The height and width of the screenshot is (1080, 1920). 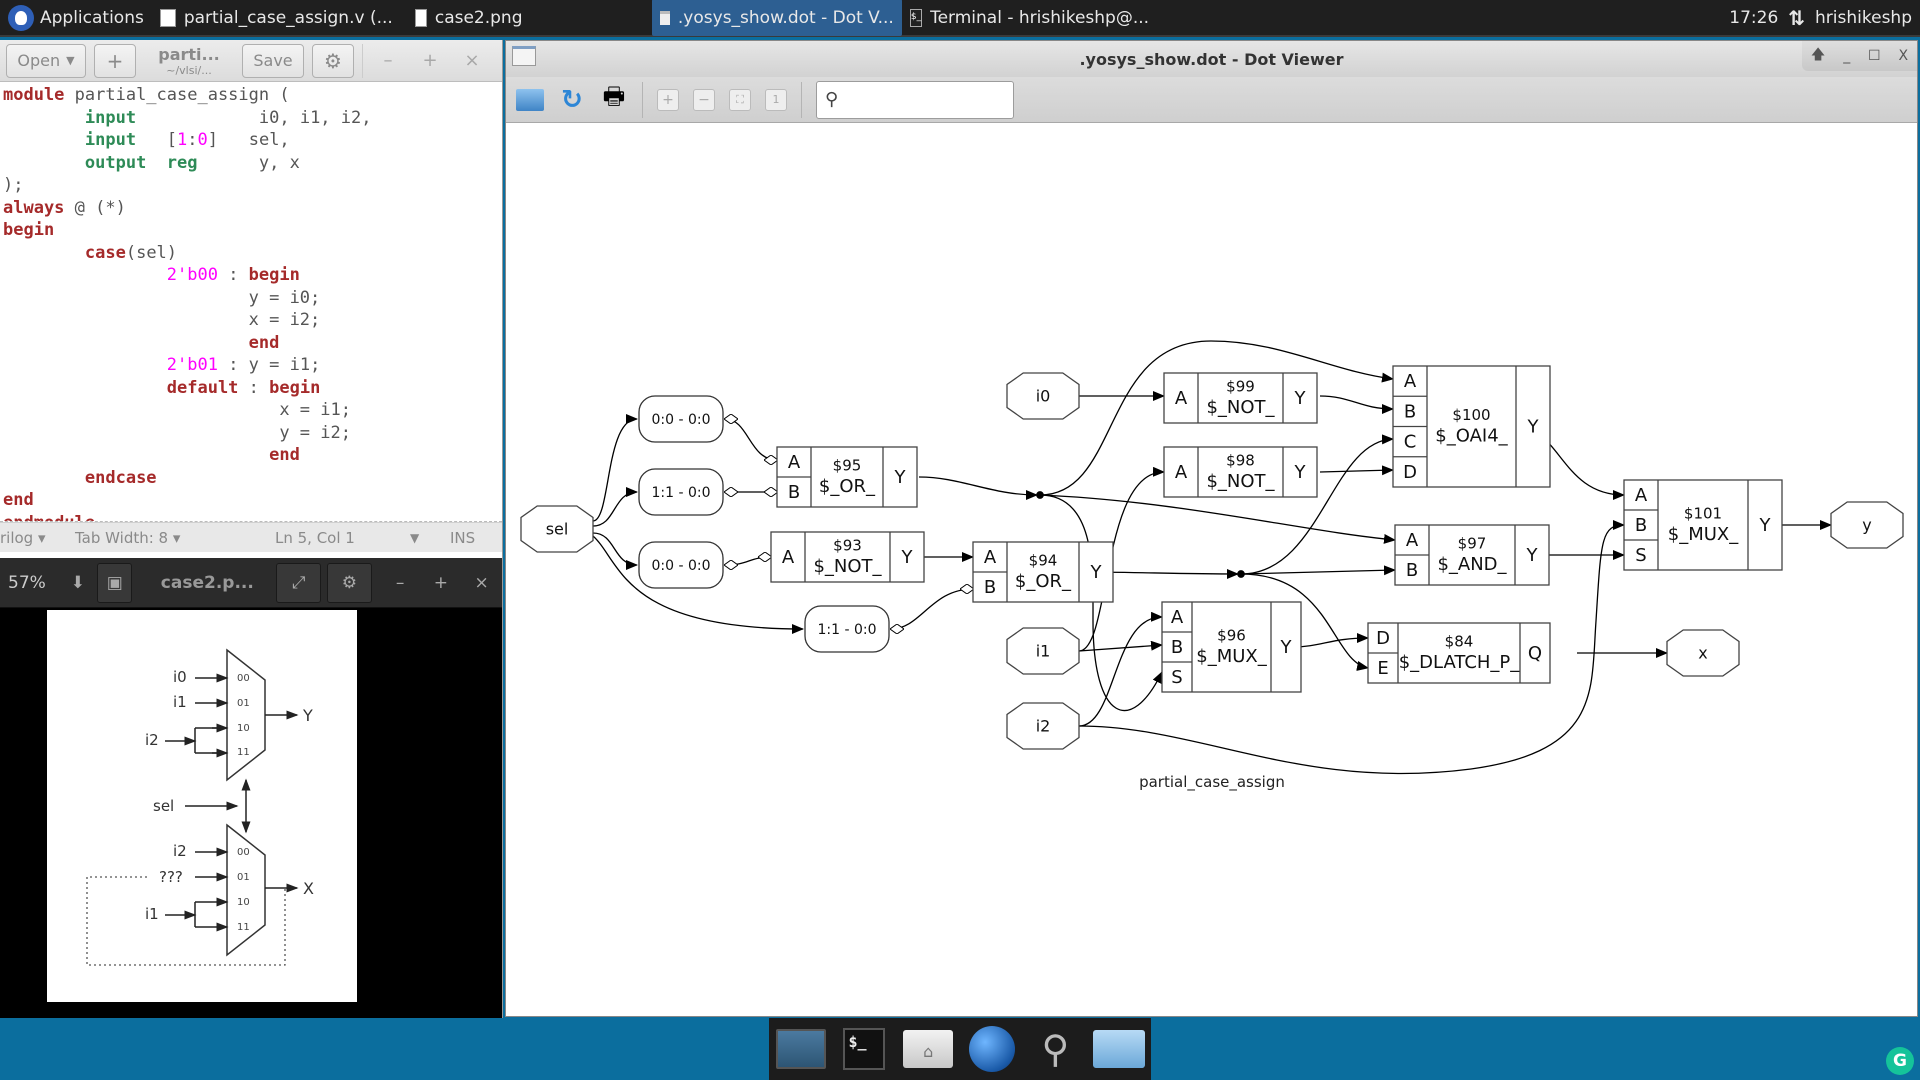 I want to click on code-token: i0, i1, i2,, so click(x=254, y=117).